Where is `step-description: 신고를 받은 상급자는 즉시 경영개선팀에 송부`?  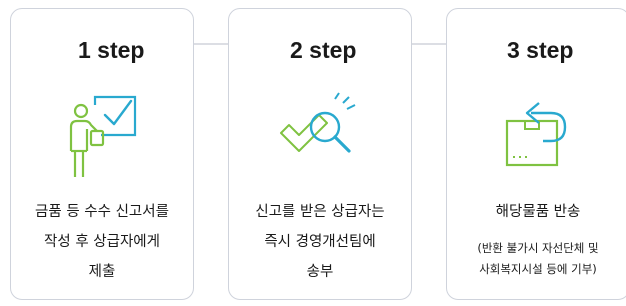
step-description: 신고를 받은 상급자는 즉시 경영개선팀에 송부 is located at coordinates (320, 242).